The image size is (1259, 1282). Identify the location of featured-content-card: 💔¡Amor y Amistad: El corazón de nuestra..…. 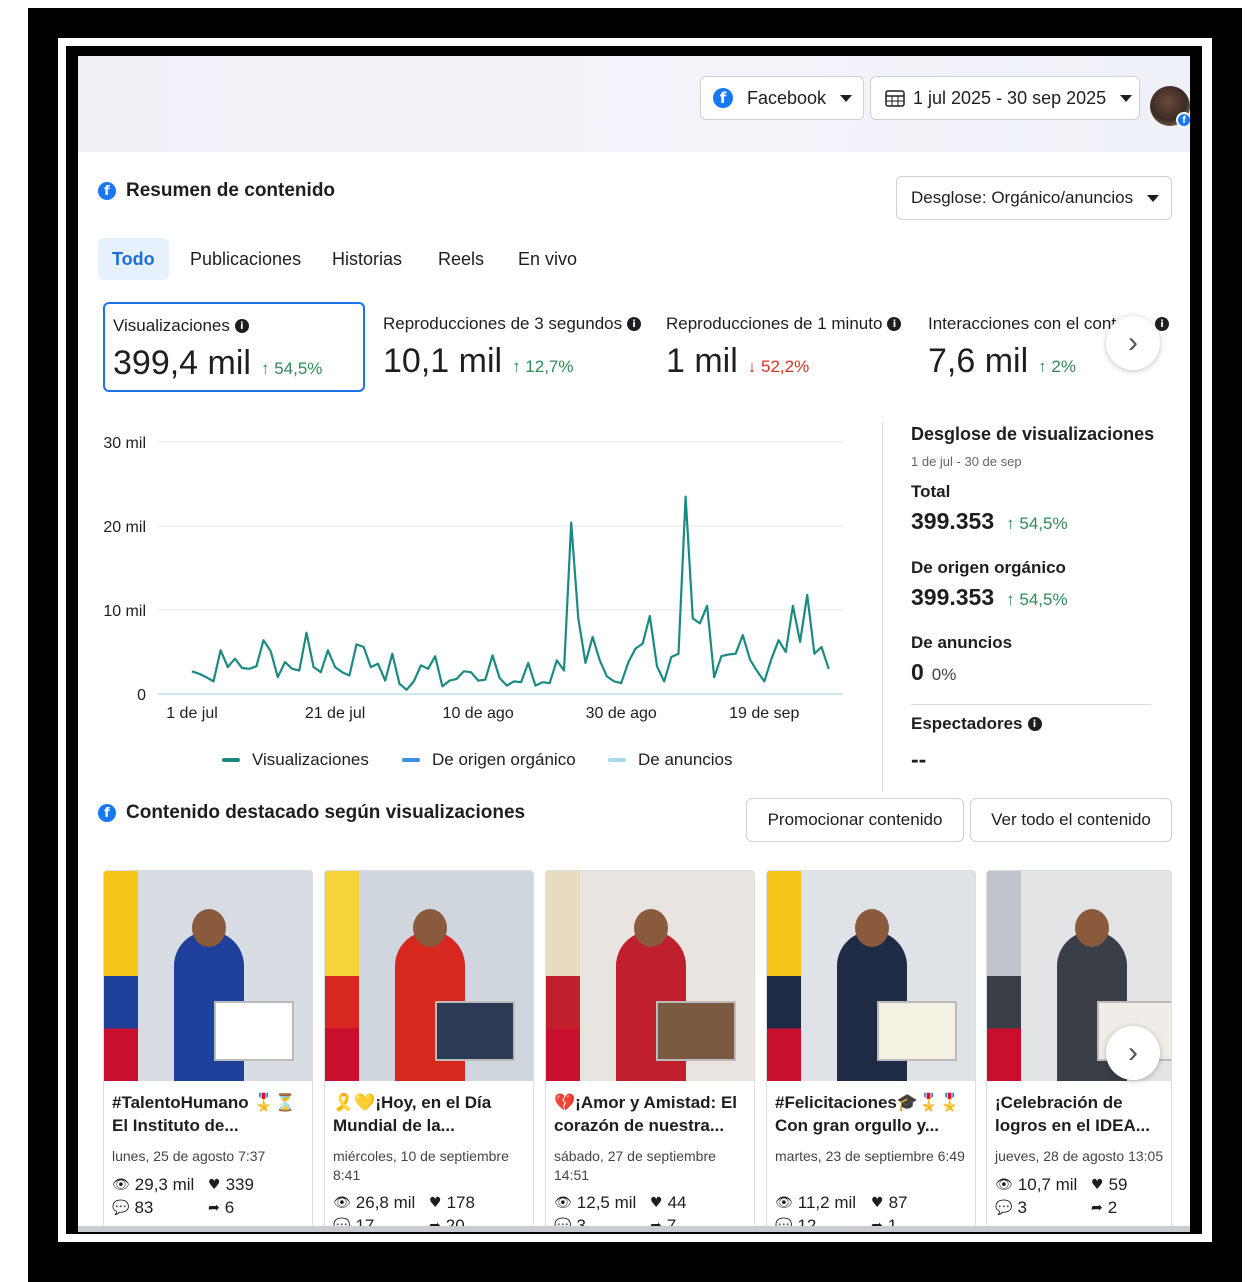
(650, 1051).